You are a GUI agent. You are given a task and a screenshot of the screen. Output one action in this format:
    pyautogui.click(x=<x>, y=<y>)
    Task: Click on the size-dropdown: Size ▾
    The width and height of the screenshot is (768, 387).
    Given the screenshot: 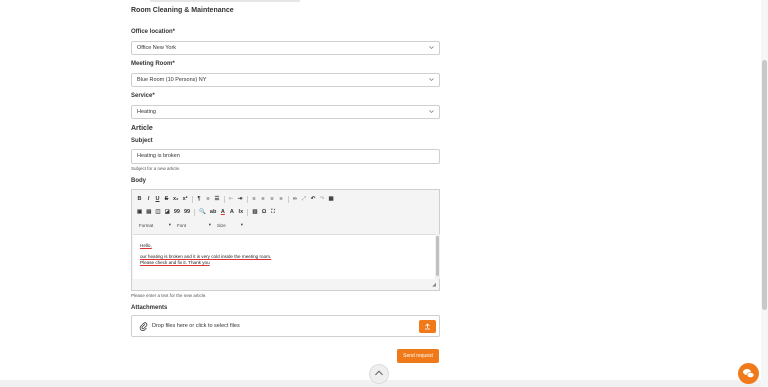 What is the action you would take?
    pyautogui.click(x=230, y=225)
    